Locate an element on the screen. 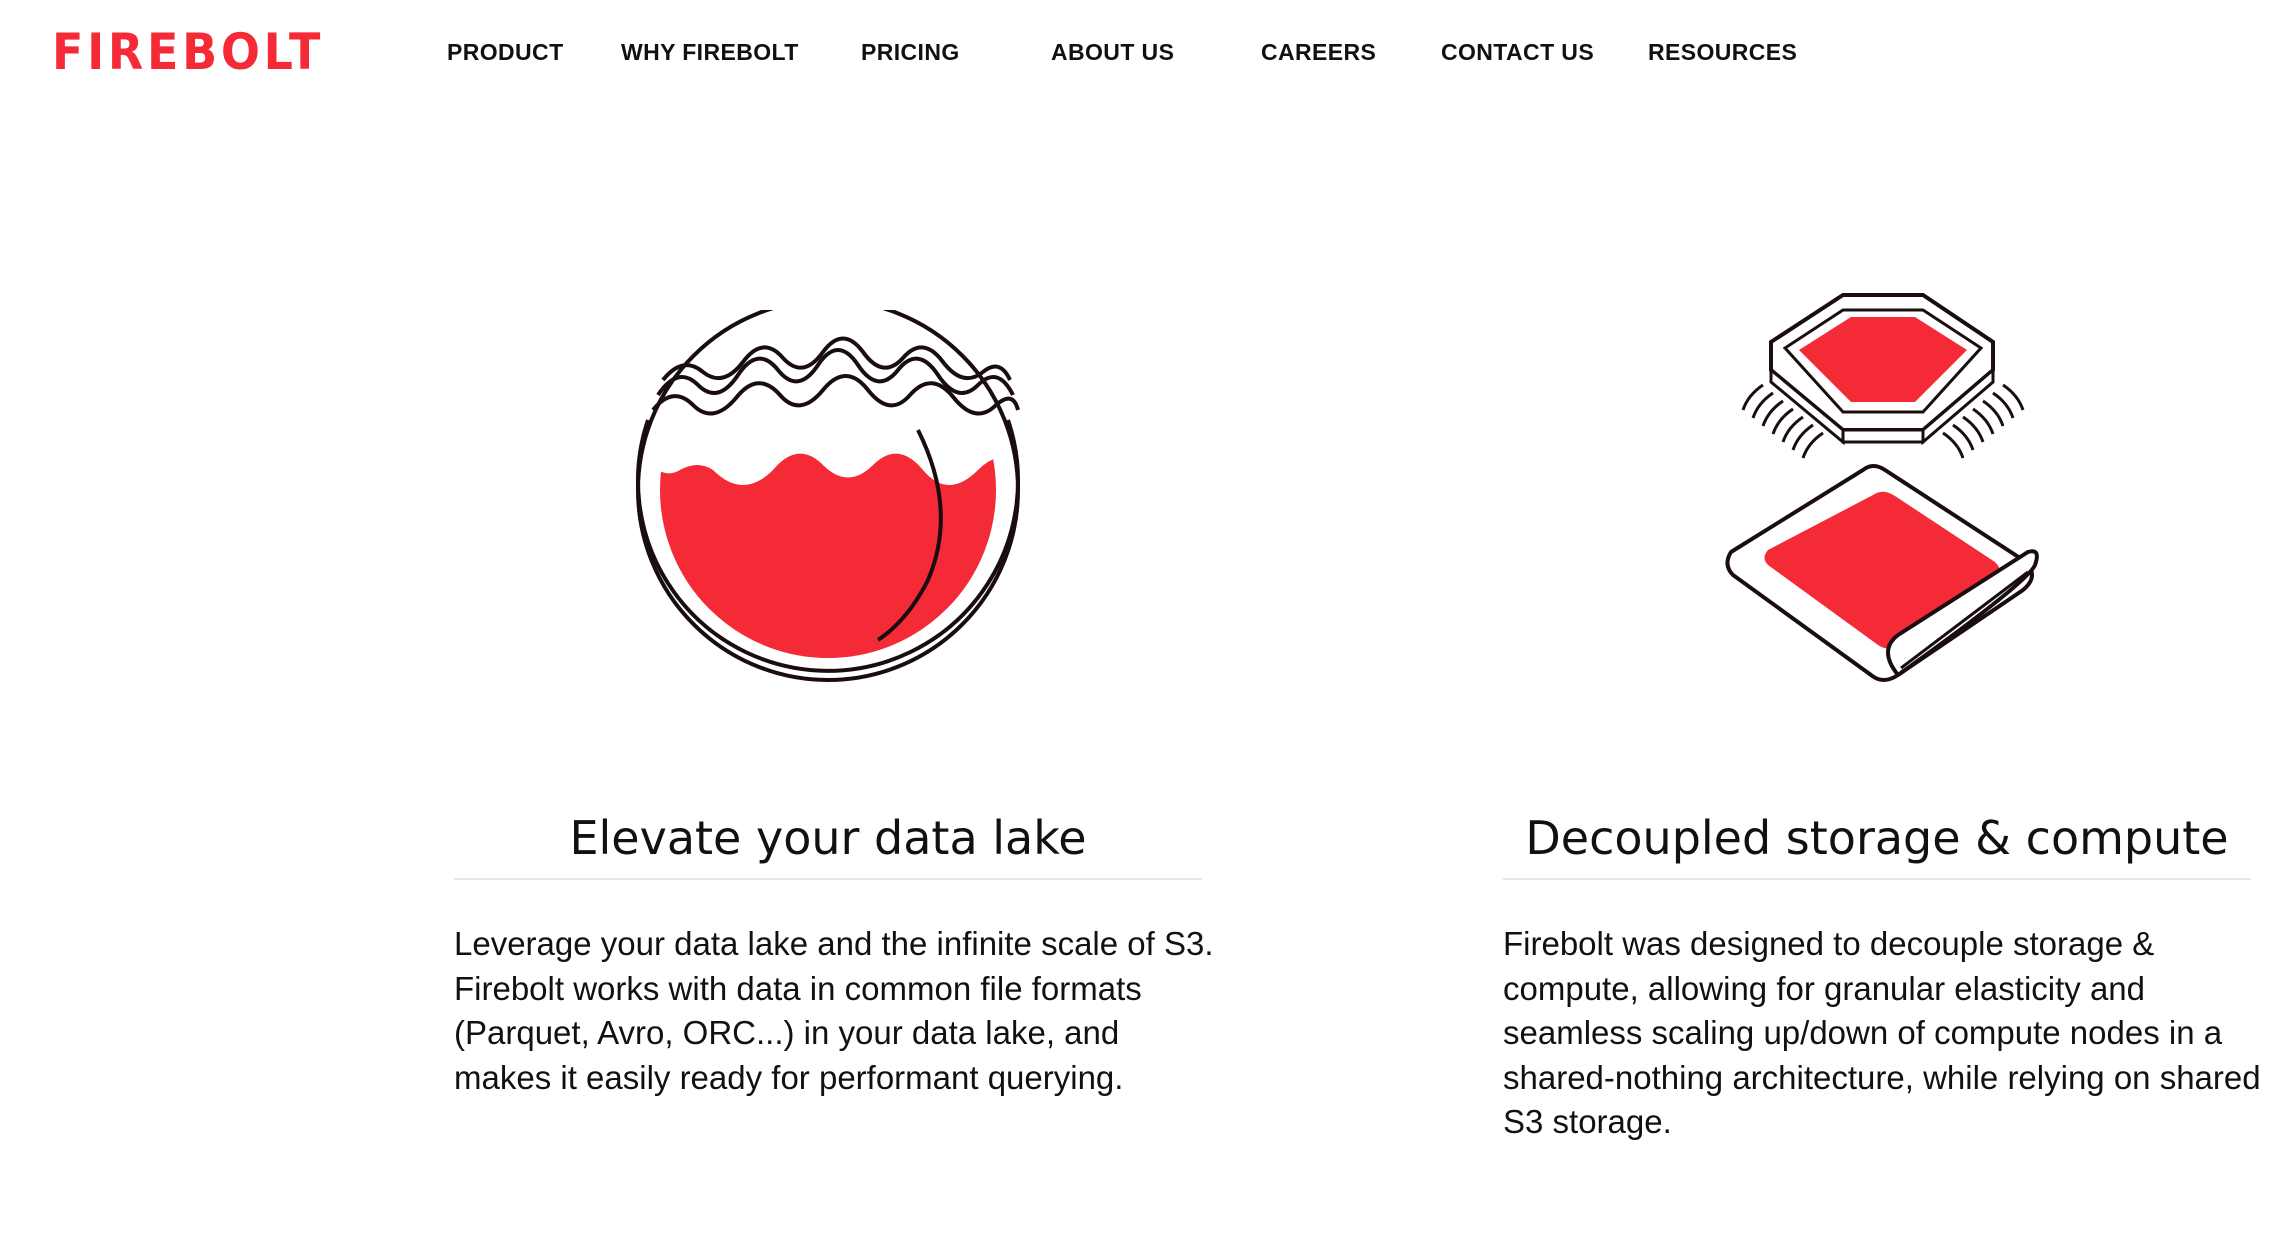 The height and width of the screenshot is (1246, 2296). feature-title: Decoupled storage & compute is located at coordinates (1877, 838).